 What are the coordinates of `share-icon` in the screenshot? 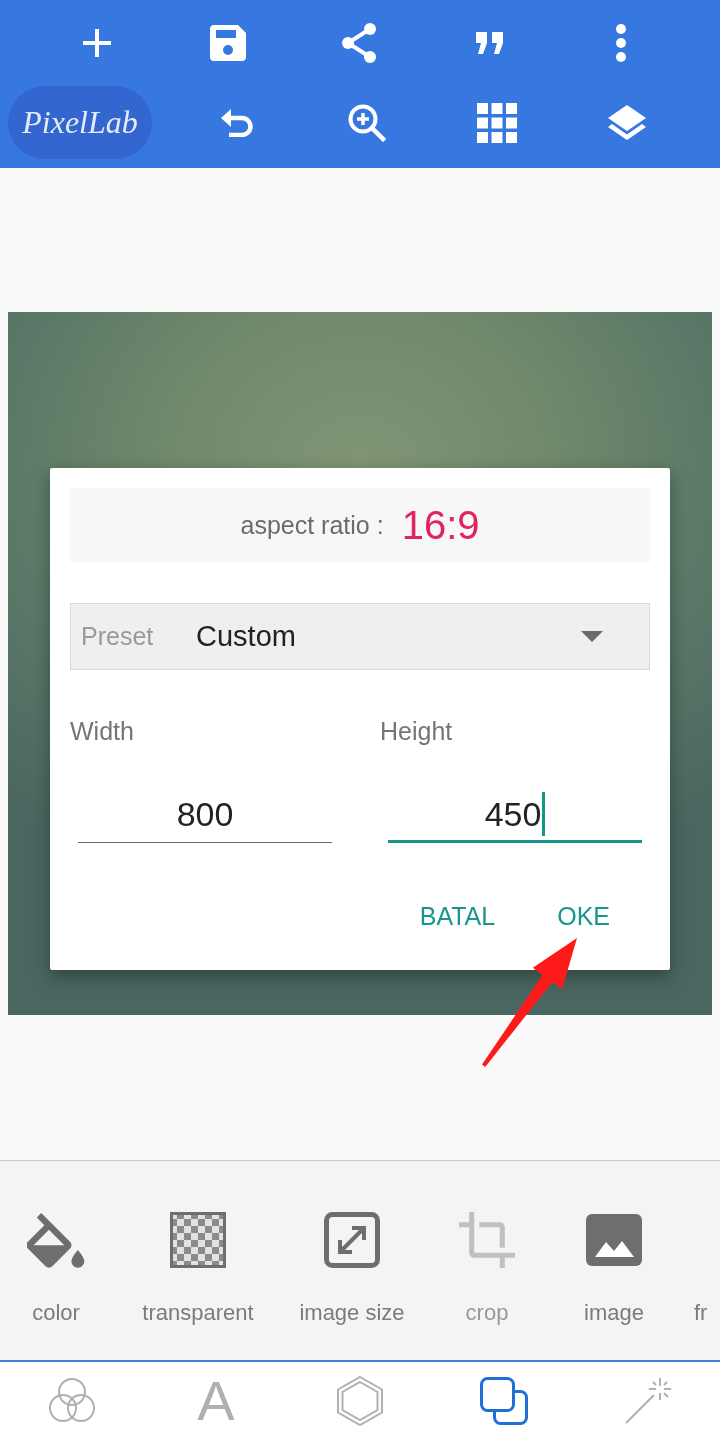 It's located at (358, 42).